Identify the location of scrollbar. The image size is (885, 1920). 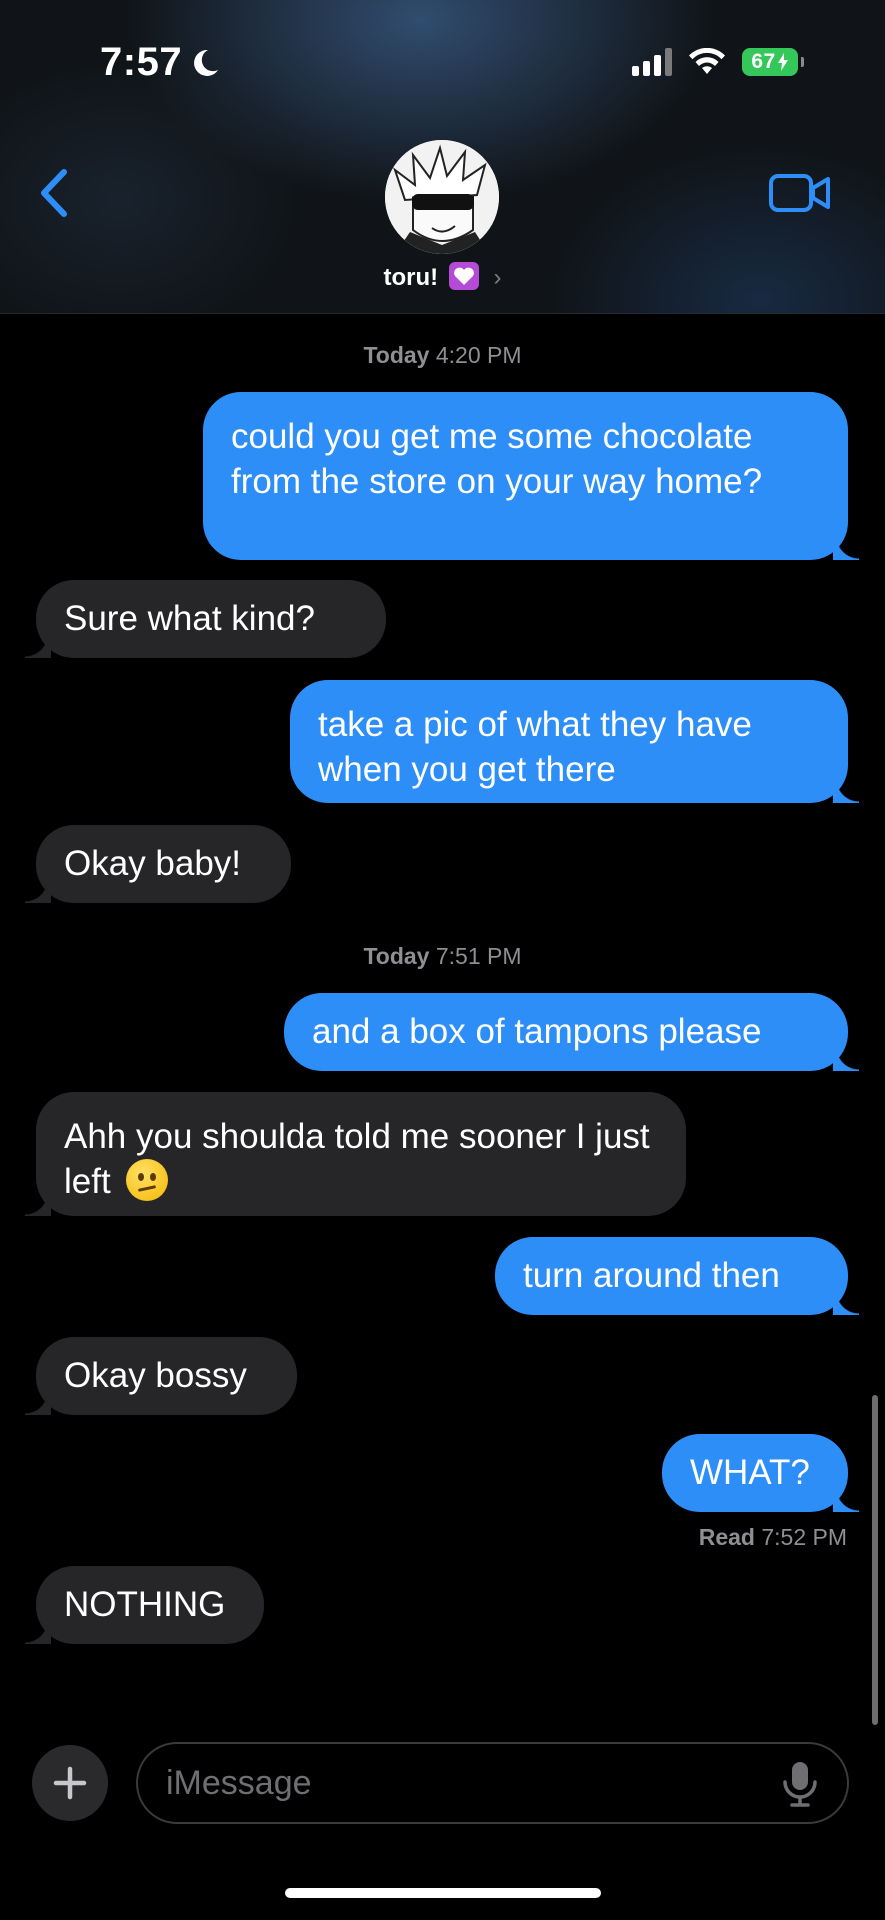
(875, 1560).